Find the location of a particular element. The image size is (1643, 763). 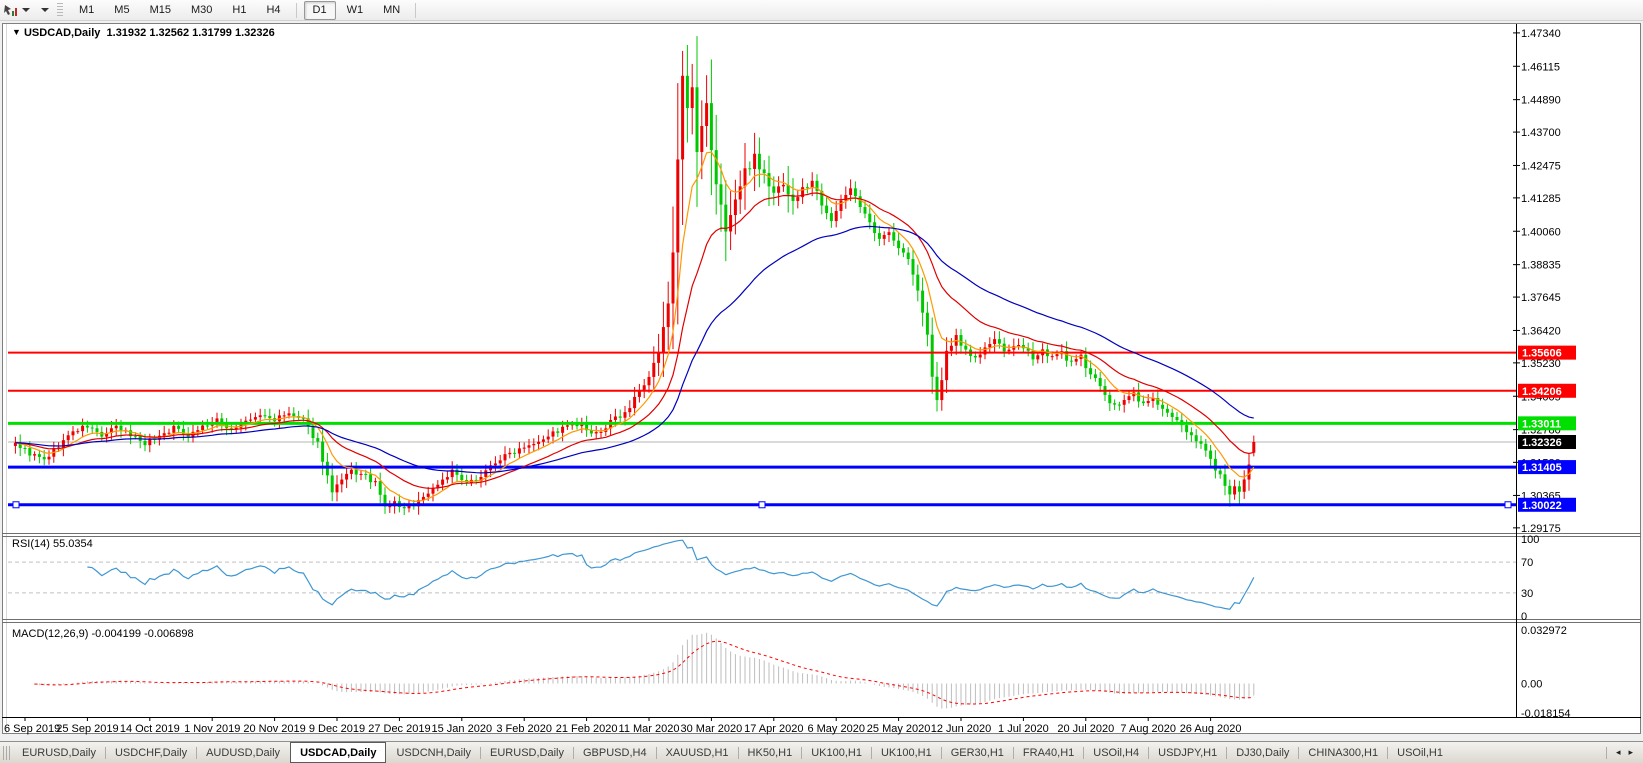

svg-text: 0.032972 is located at coordinates (1544, 631).